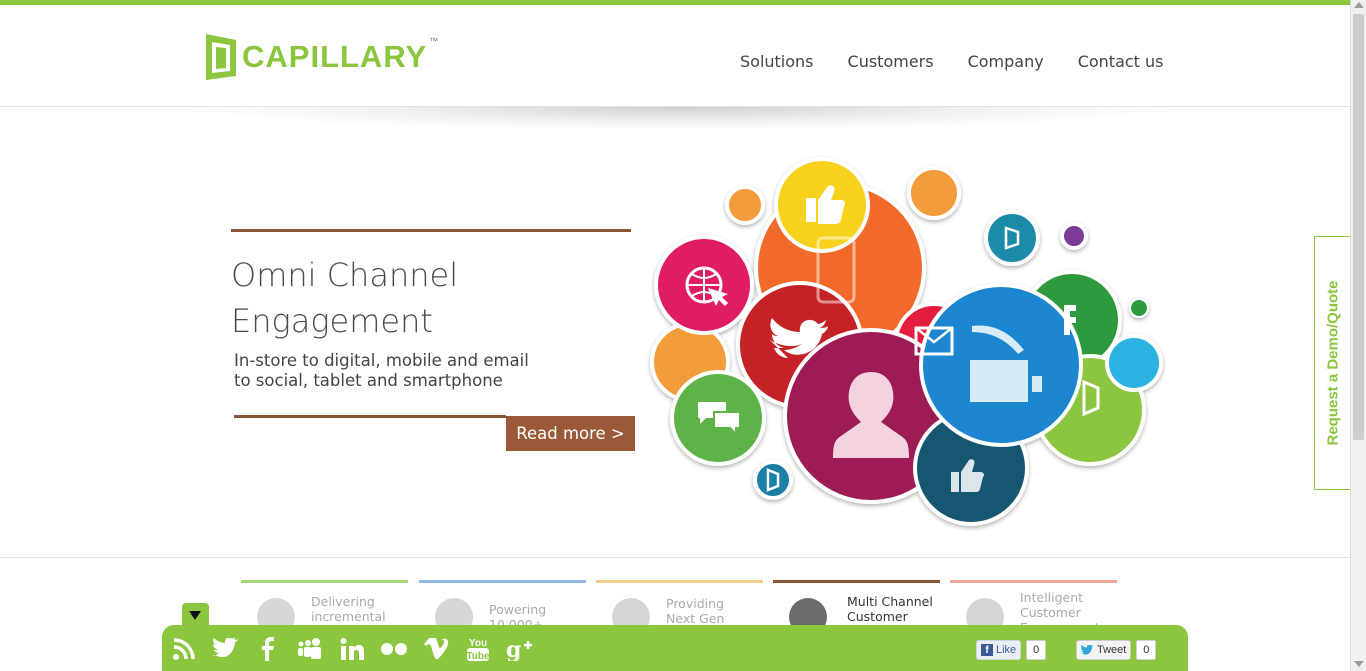 The width and height of the screenshot is (1366, 671). Describe the element at coordinates (680, 119) in the screenshot. I see `header-shadow` at that location.